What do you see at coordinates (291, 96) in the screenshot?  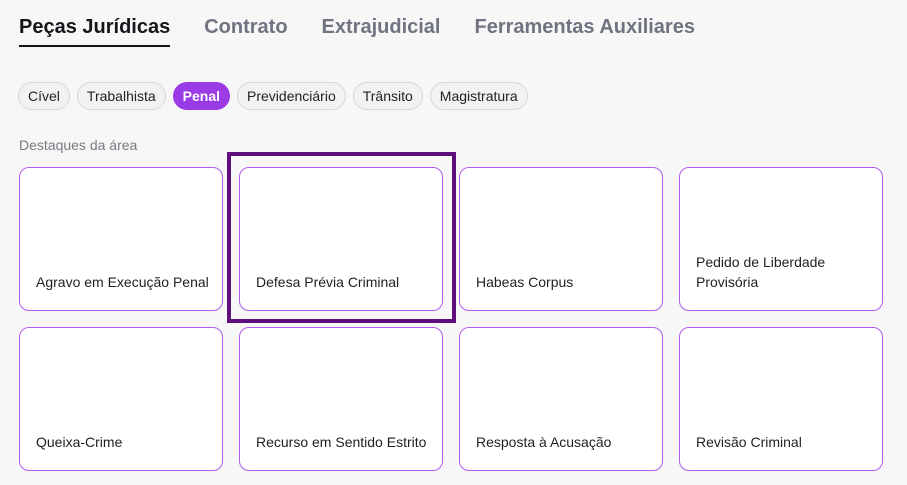 I see `chip-previdenciario: Previdenciário` at bounding box center [291, 96].